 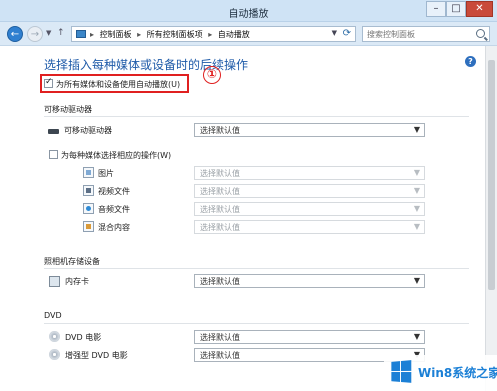 What do you see at coordinates (436, 9) in the screenshot?
I see `minimize-button: –` at bounding box center [436, 9].